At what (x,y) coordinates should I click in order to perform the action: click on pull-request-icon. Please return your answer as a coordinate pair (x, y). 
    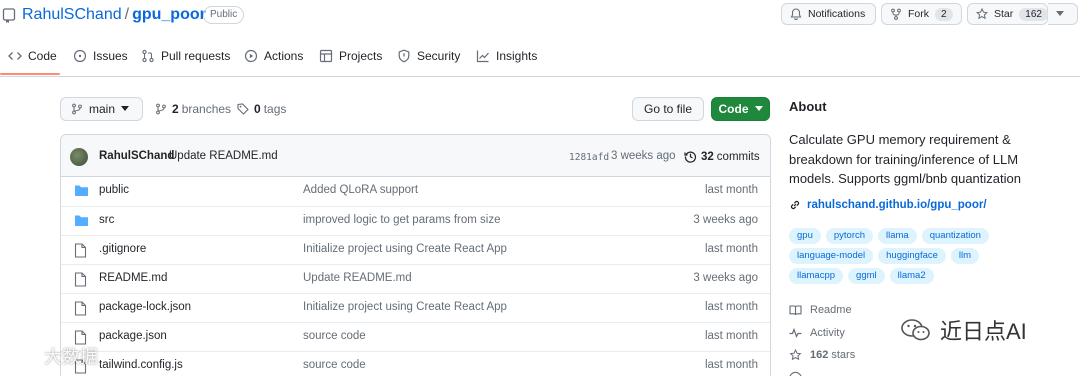
    Looking at the image, I should click on (151, 56).